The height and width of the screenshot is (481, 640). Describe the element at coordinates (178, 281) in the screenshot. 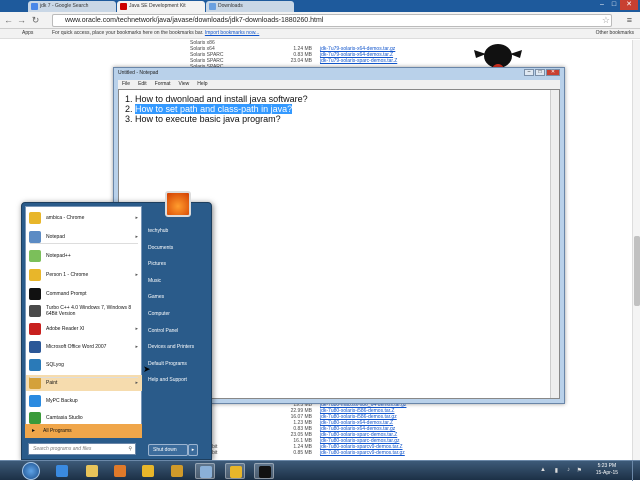

I see `start-place-music: Music` at that location.